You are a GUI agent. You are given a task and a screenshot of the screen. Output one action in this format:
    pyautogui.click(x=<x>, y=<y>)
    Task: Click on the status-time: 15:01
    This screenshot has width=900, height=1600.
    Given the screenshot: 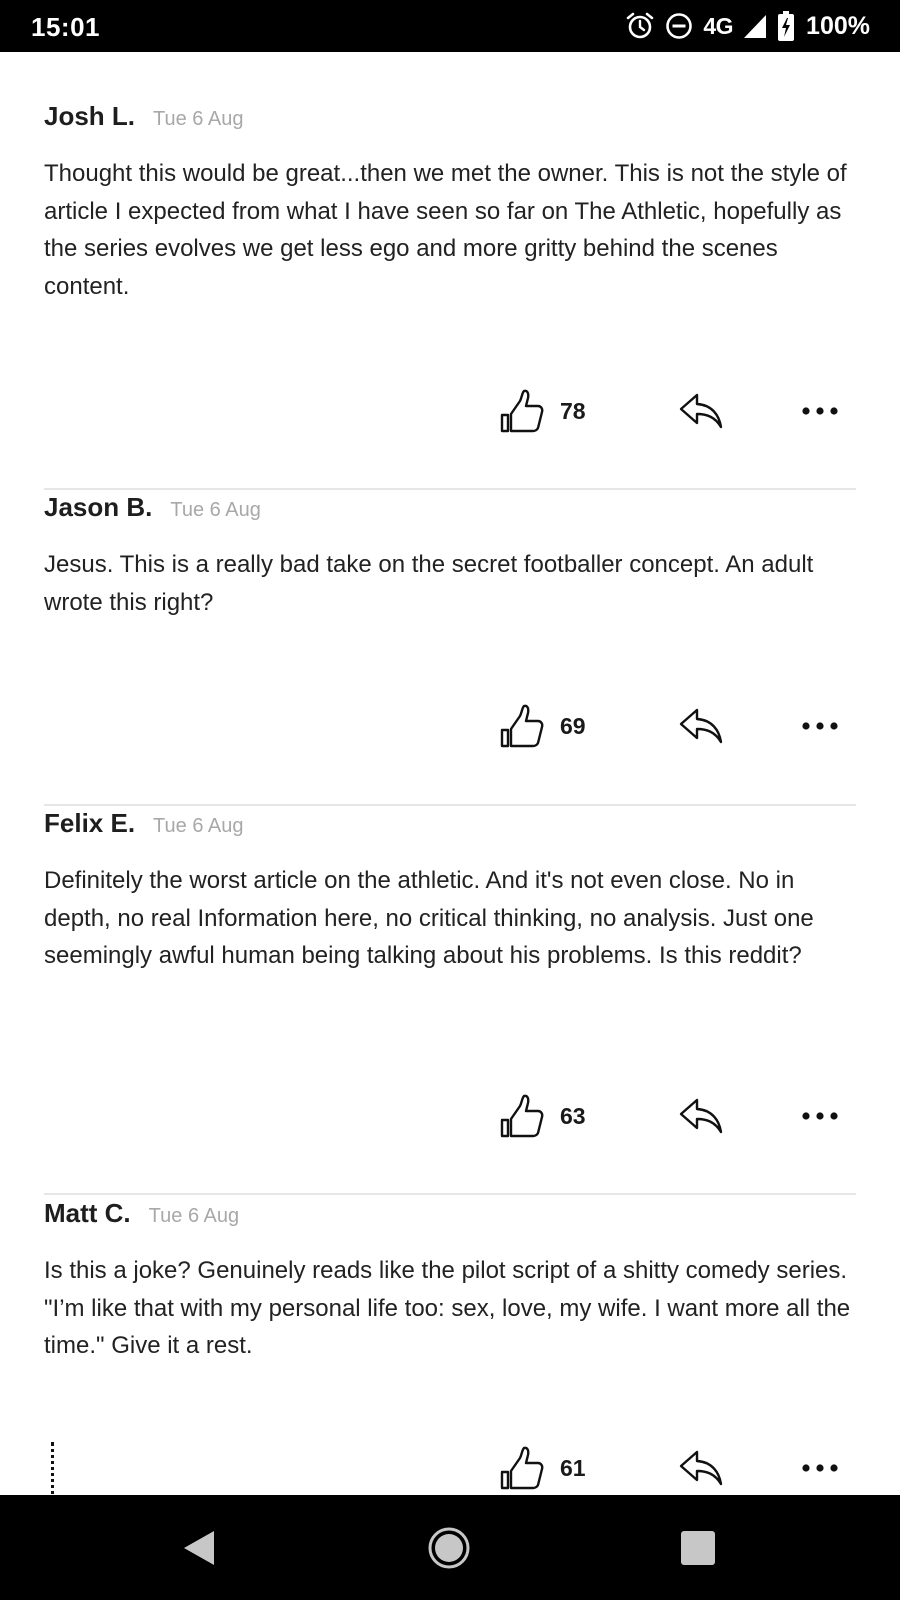 What is the action you would take?
    pyautogui.click(x=65, y=27)
    